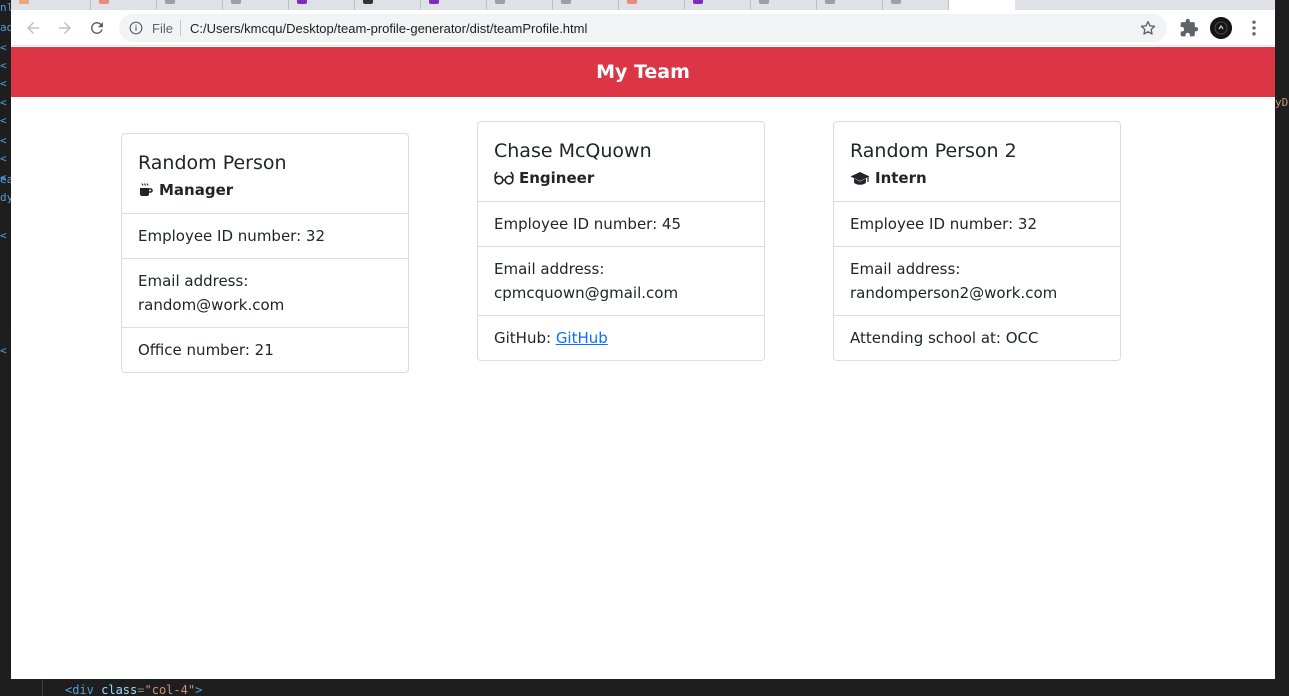 The height and width of the screenshot is (696, 1289). What do you see at coordinates (265, 190) in the screenshot?
I see `employee-role: Manager` at bounding box center [265, 190].